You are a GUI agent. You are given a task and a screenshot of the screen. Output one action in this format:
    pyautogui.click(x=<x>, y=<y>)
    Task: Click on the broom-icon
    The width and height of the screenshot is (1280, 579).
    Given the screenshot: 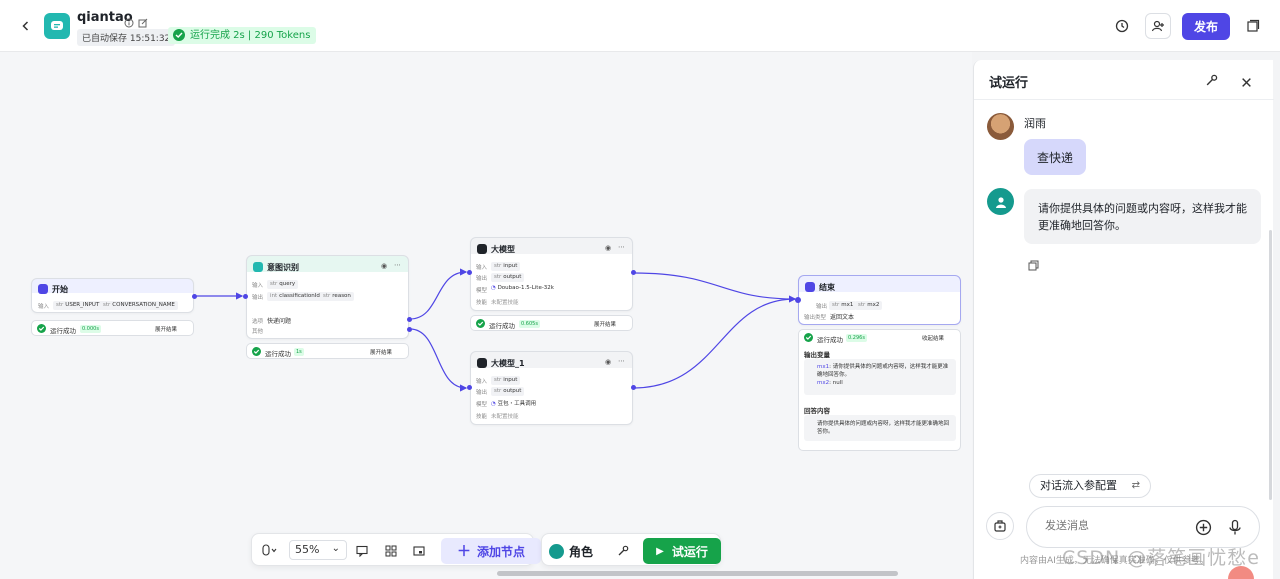 What is the action you would take?
    pyautogui.click(x=1000, y=526)
    